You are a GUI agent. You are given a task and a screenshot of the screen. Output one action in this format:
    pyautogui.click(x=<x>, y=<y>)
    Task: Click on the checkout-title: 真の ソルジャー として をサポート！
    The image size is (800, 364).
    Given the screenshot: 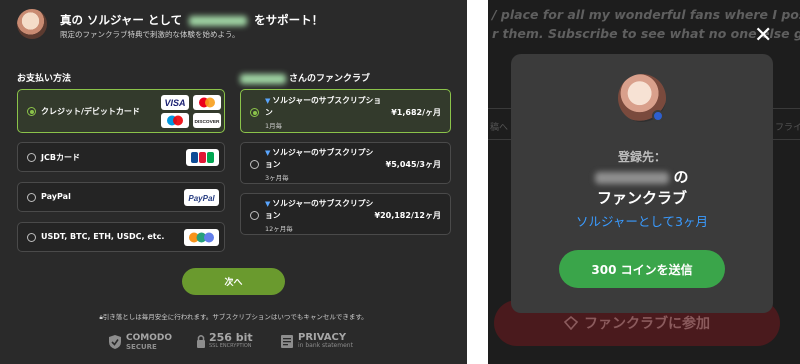 What is the action you would take?
    pyautogui.click(x=191, y=20)
    